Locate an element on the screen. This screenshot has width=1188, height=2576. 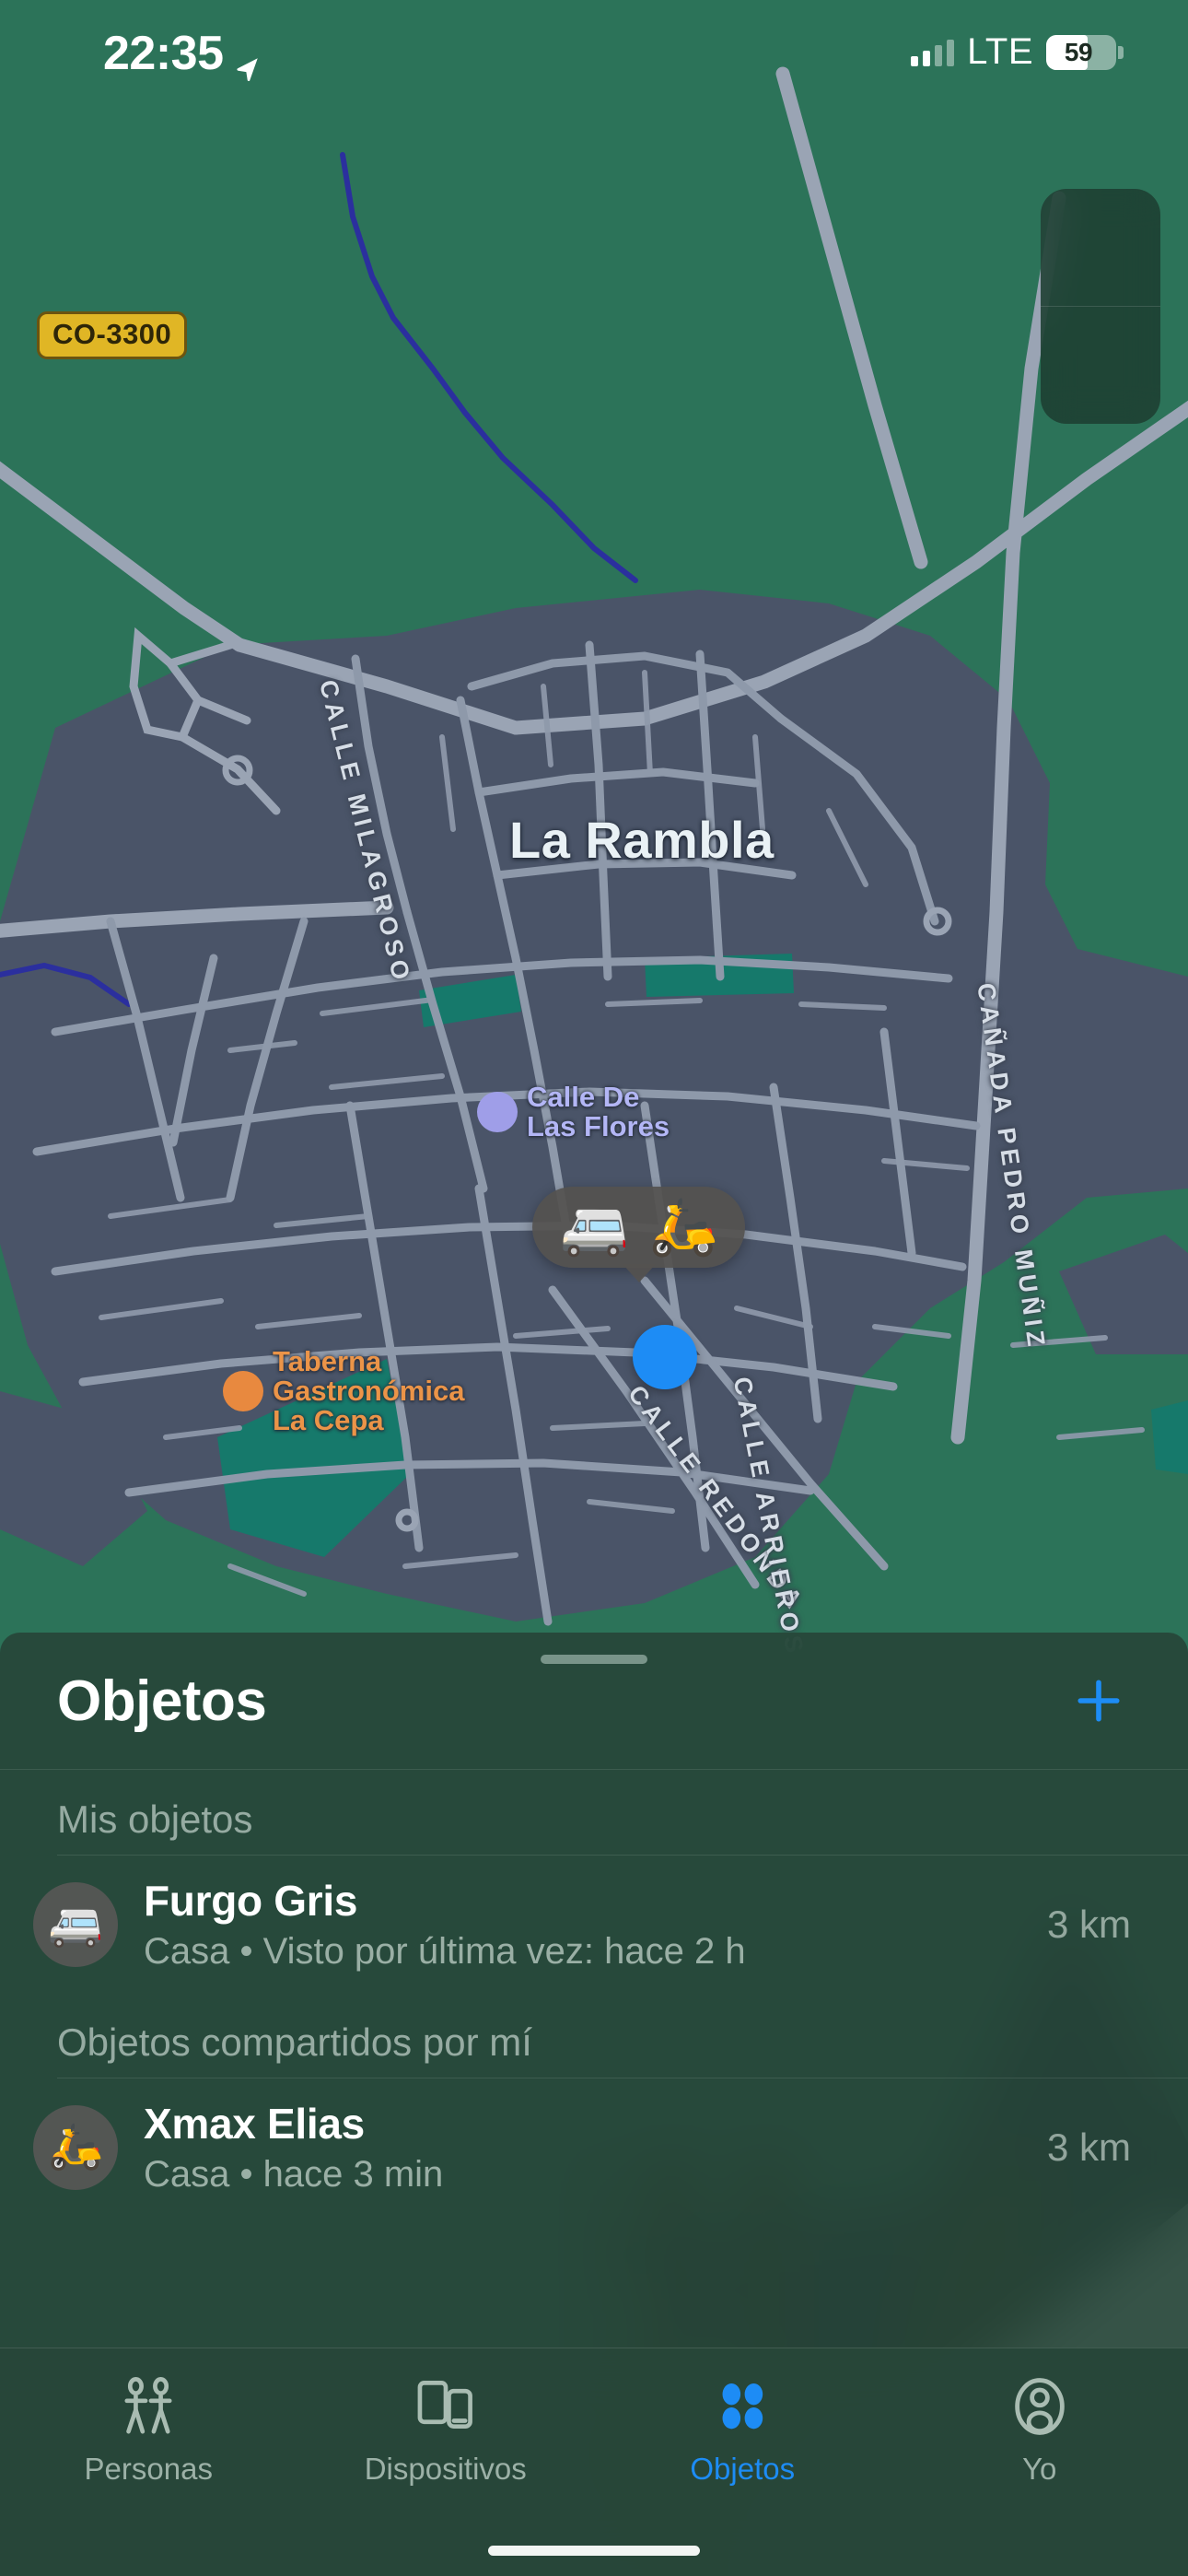
page-title: Objetos is located at coordinates (162, 1701).